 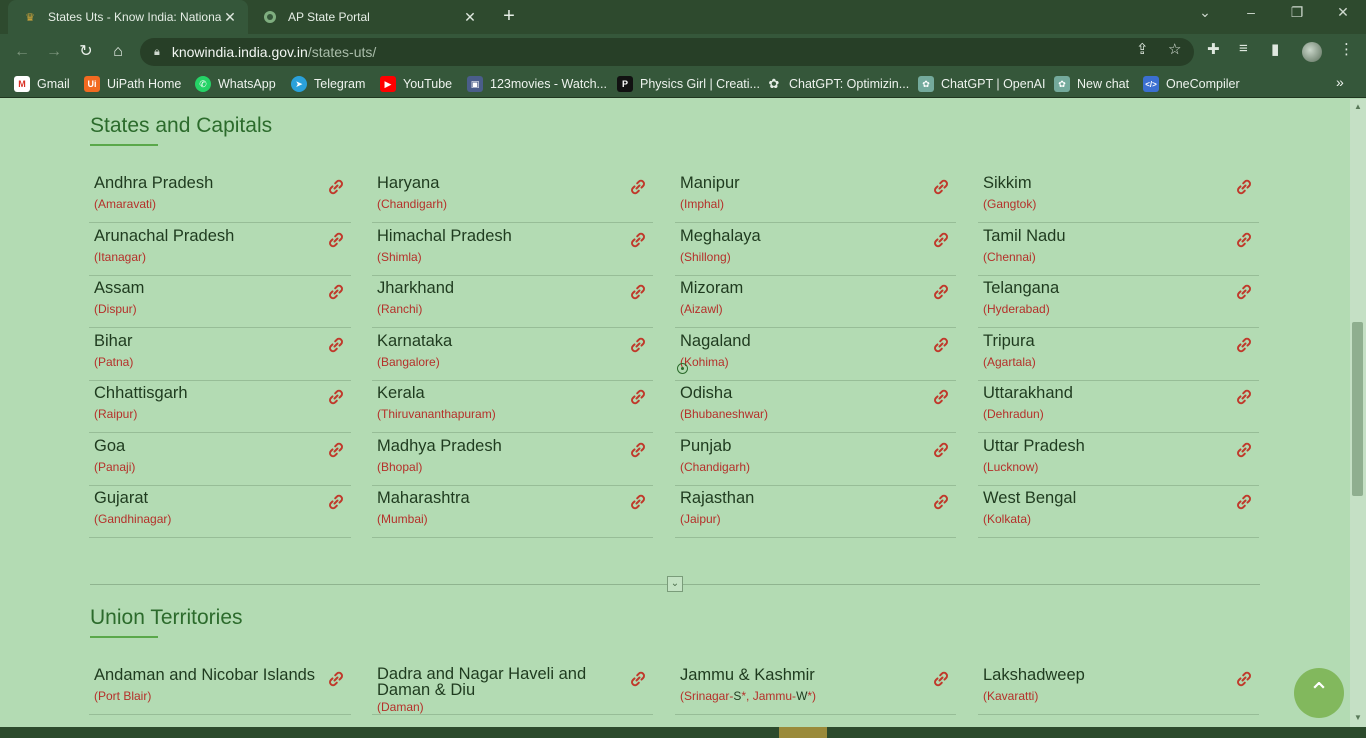 I want to click on tab-states-uts: ♛ States Uts - Know India: National ✕, so click(x=128, y=17).